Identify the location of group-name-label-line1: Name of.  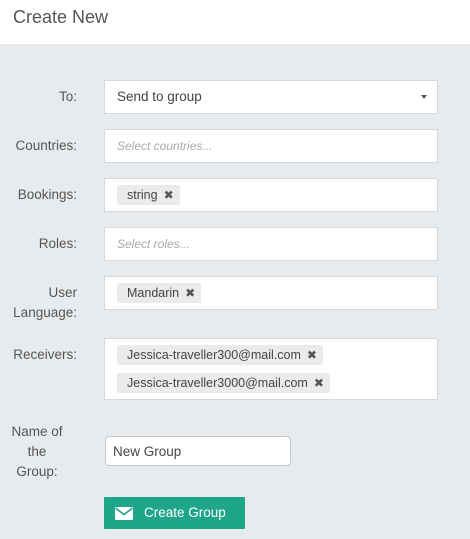
(37, 431).